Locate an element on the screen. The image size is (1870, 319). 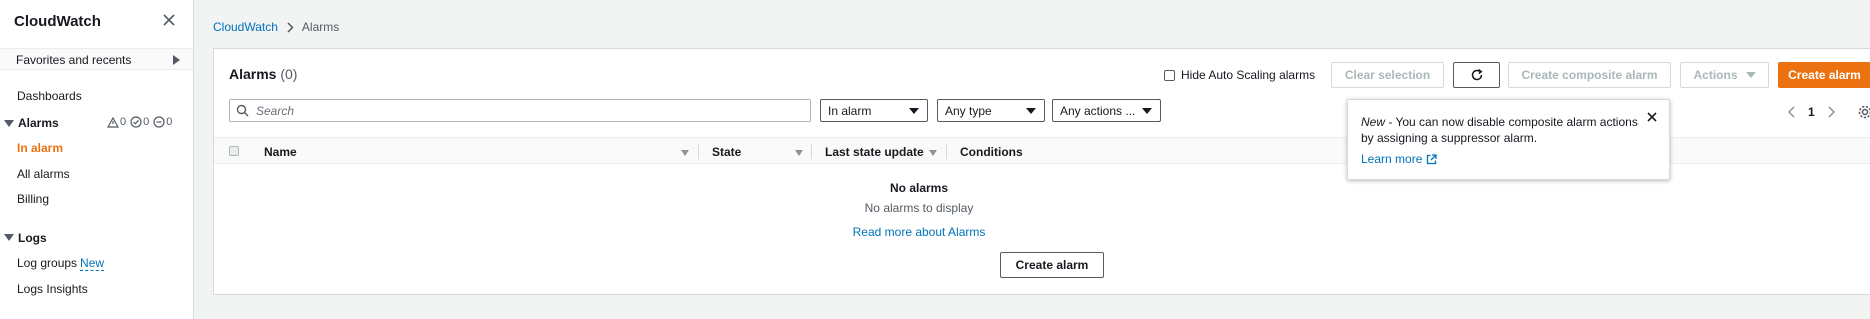
alarm-counts: 0 0 0 is located at coordinates (139, 122).